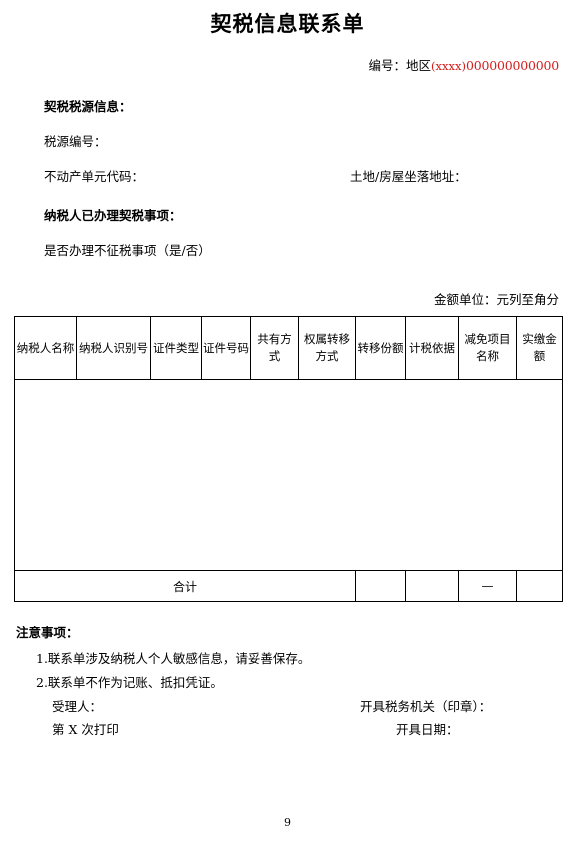 The width and height of the screenshot is (575, 842). What do you see at coordinates (75, 141) in the screenshot?
I see `tax-source-number-label: 税源编号：` at bounding box center [75, 141].